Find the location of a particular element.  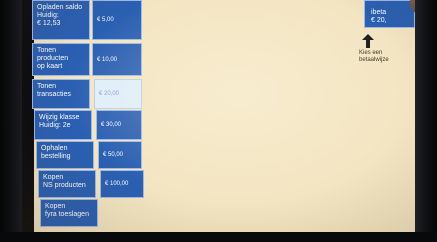

amount-10-button: € 10,00 is located at coordinates (117, 59).